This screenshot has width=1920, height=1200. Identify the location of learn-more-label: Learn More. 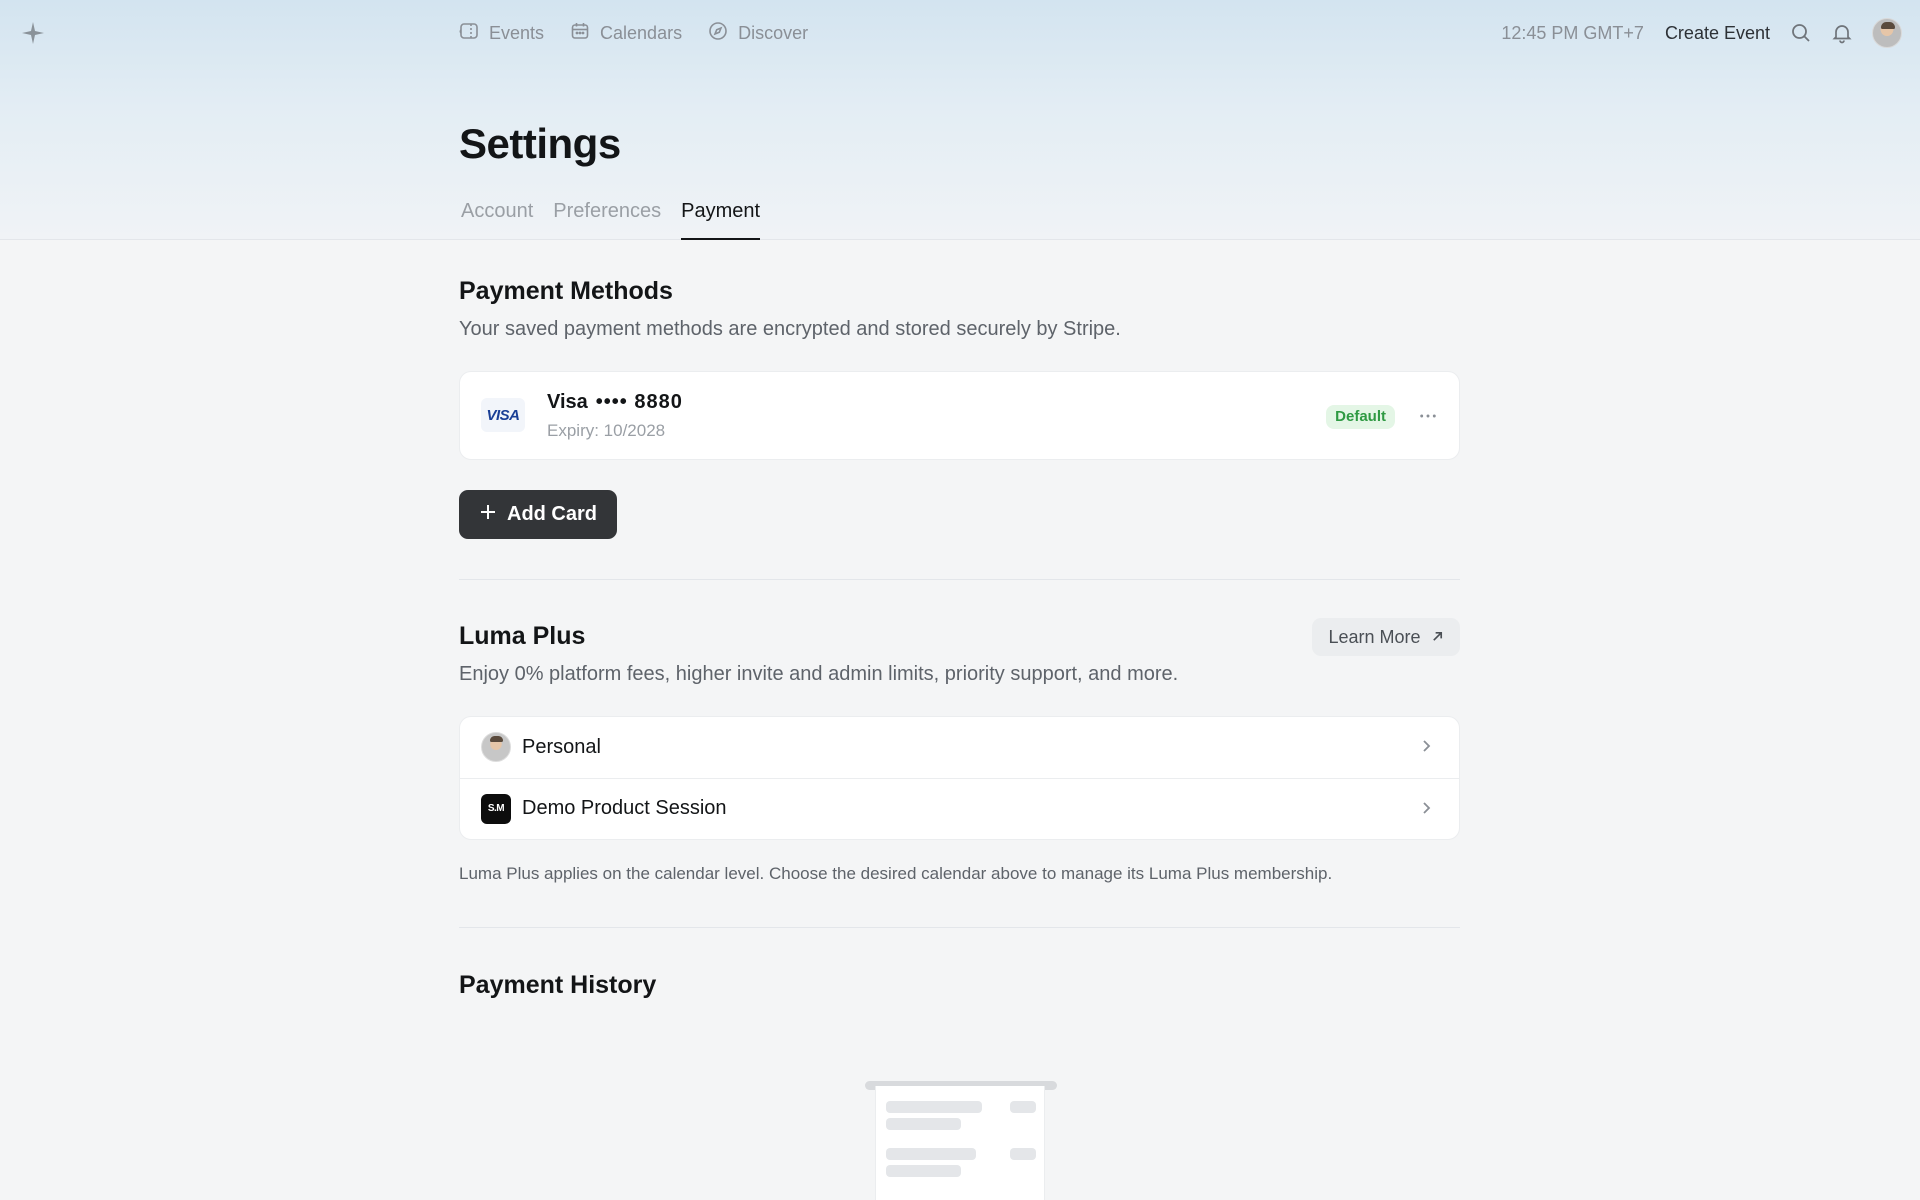
(1374, 636).